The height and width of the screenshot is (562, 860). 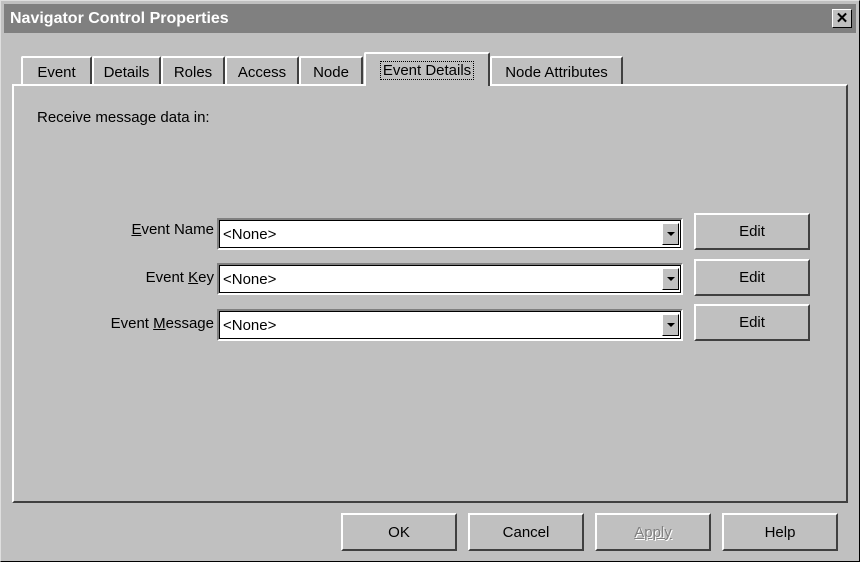 What do you see at coordinates (556, 71) in the screenshot?
I see `tab-node-attributes: Node Attributes` at bounding box center [556, 71].